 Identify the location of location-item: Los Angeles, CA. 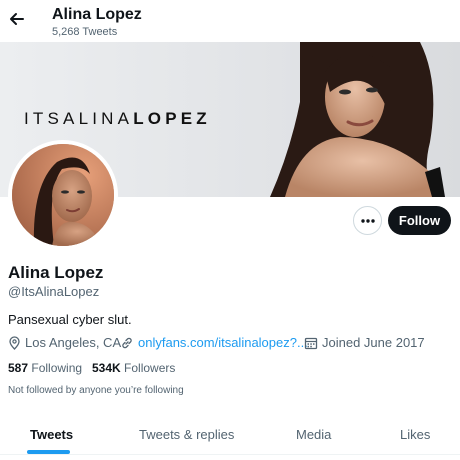
(64, 342).